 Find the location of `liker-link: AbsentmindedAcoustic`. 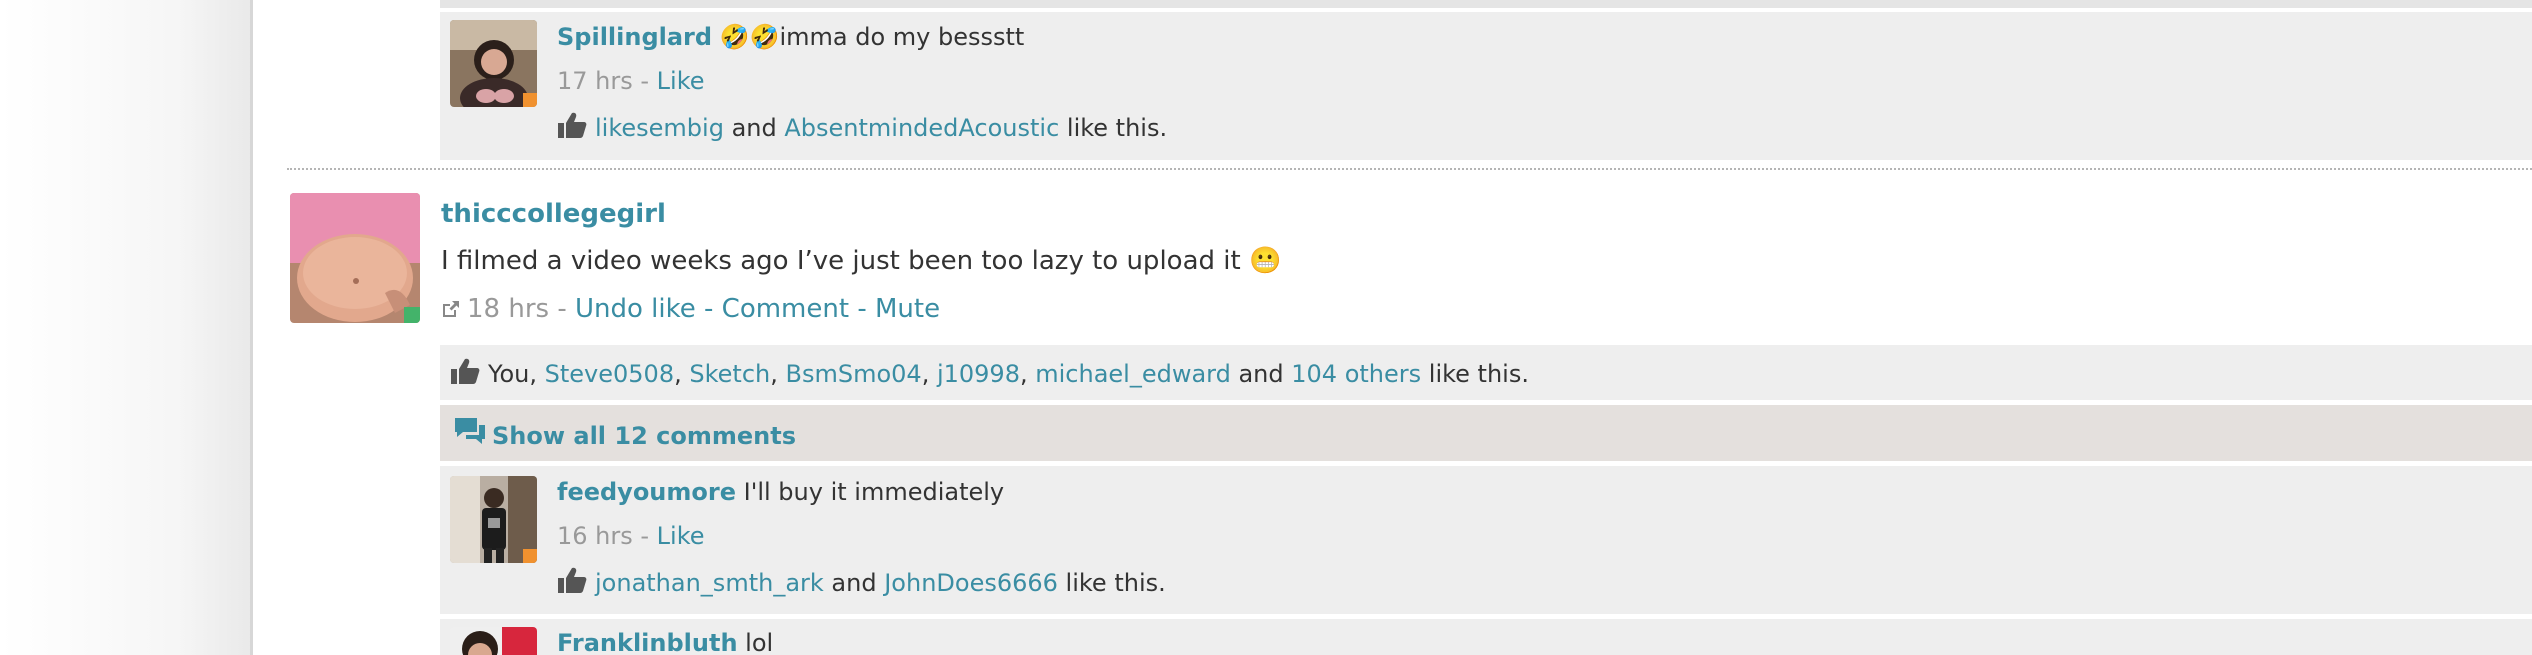

liker-link: AbsentmindedAcoustic is located at coordinates (921, 128).